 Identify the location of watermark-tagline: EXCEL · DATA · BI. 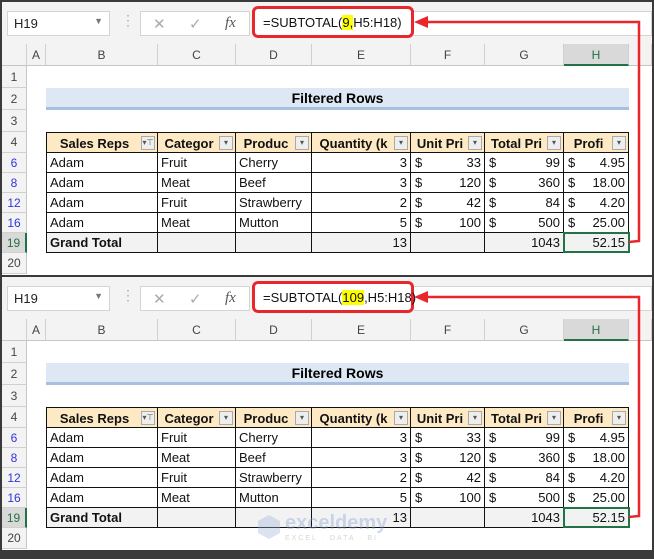
(331, 538).